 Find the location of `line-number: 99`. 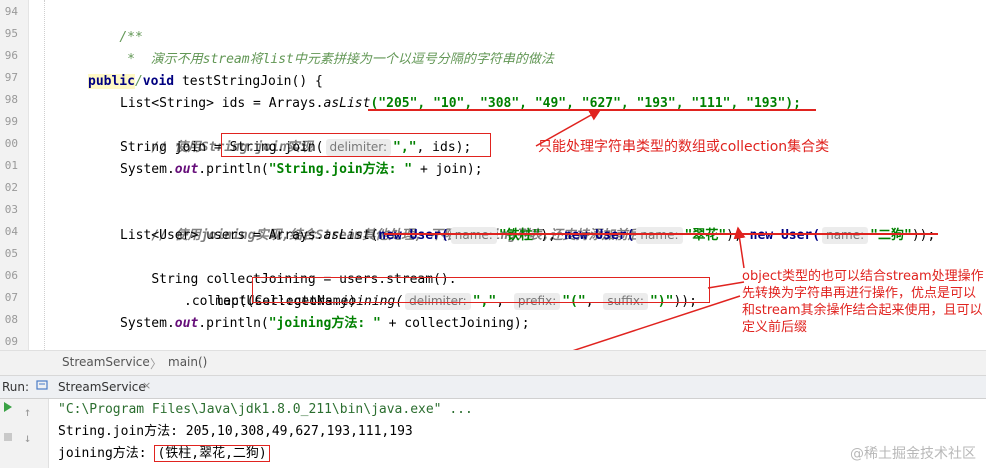

line-number: 99 is located at coordinates (11, 121).